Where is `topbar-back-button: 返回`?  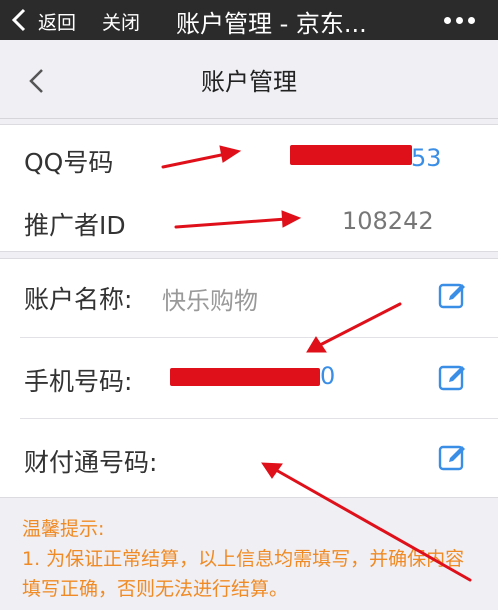 topbar-back-button: 返回 is located at coordinates (57, 21).